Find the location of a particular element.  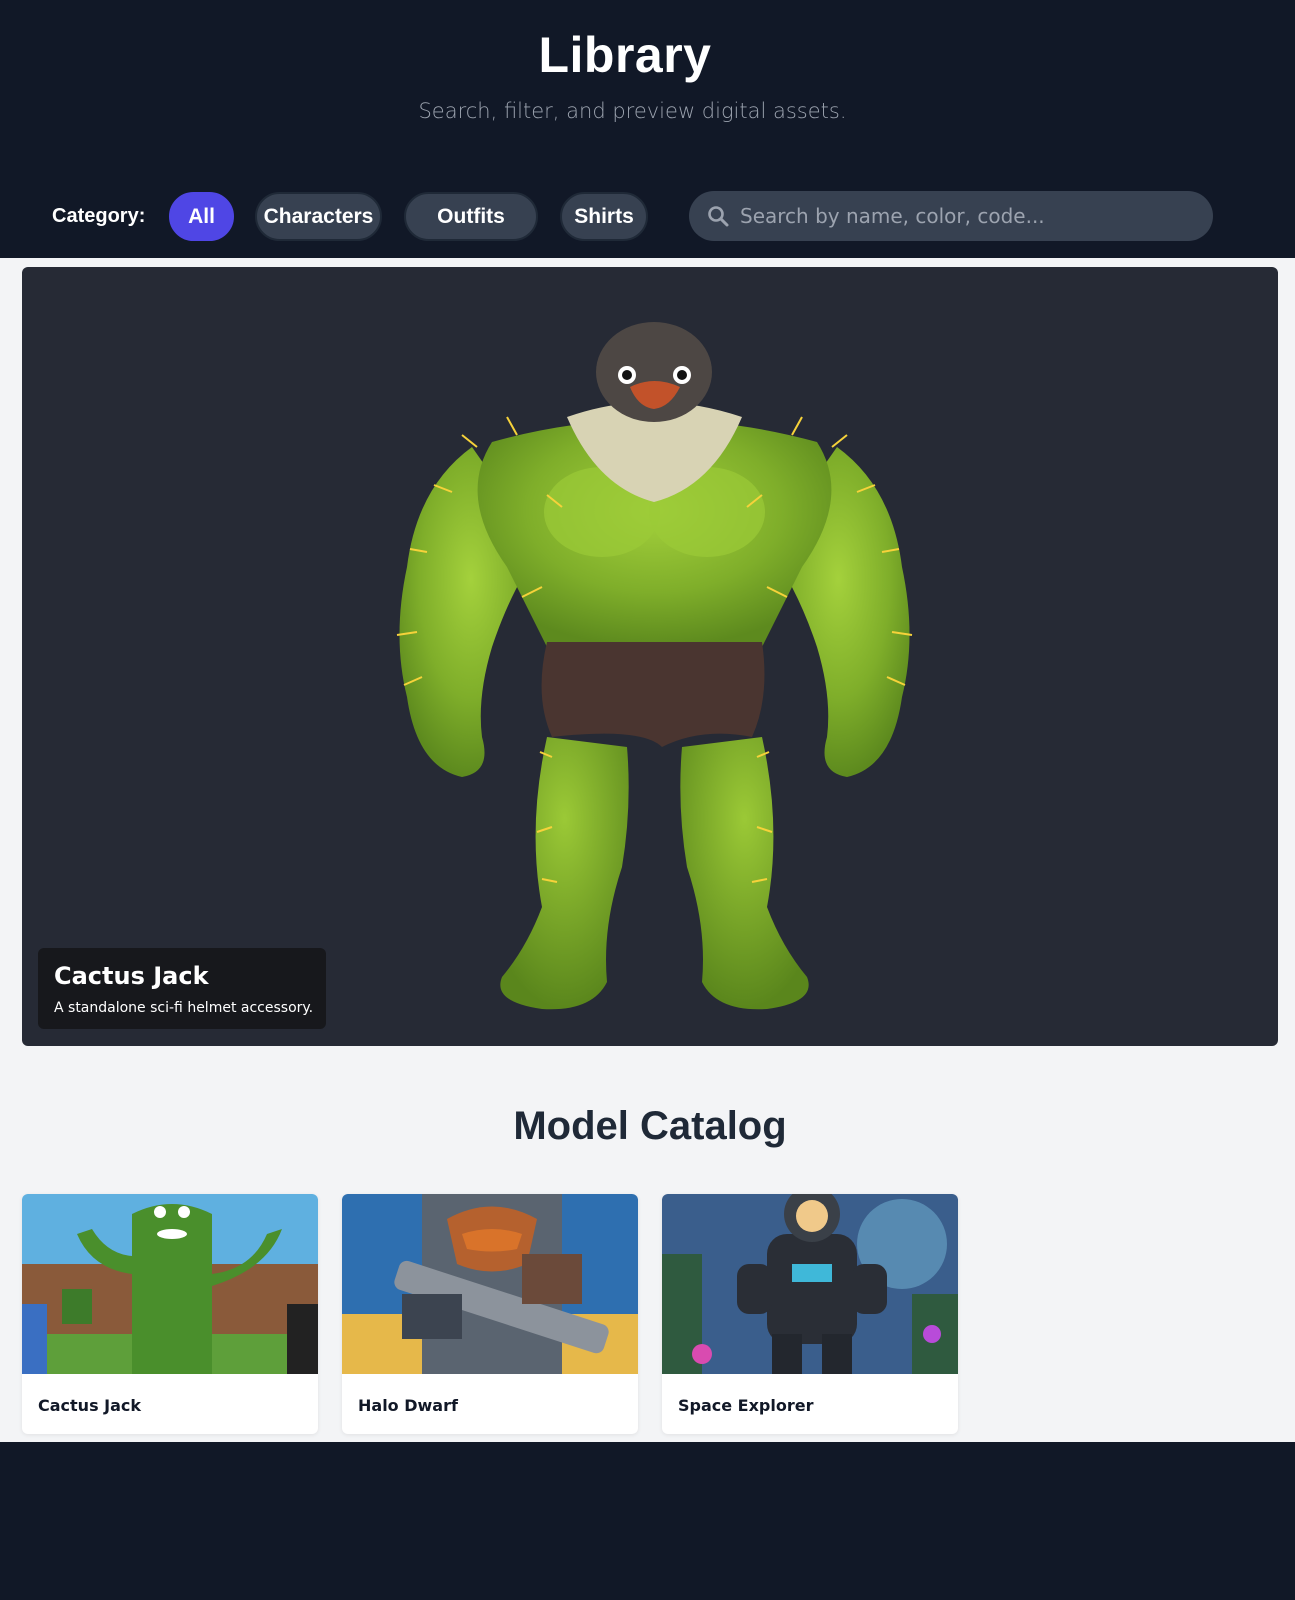

catalog-card-name: Cactus Jack is located at coordinates (90, 1405).